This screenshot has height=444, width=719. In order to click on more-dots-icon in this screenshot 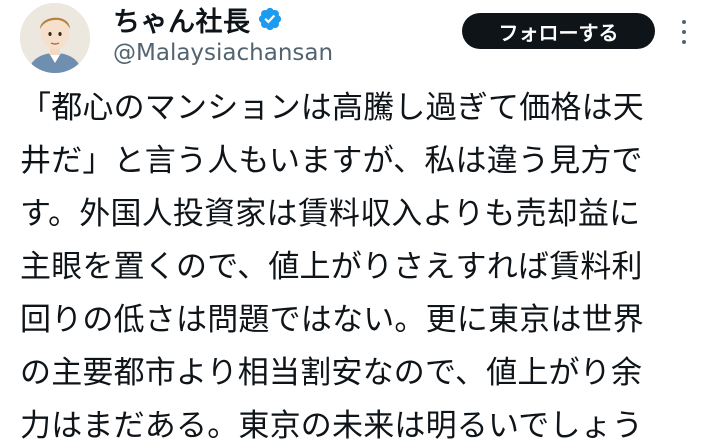, I will do `click(684, 32)`.